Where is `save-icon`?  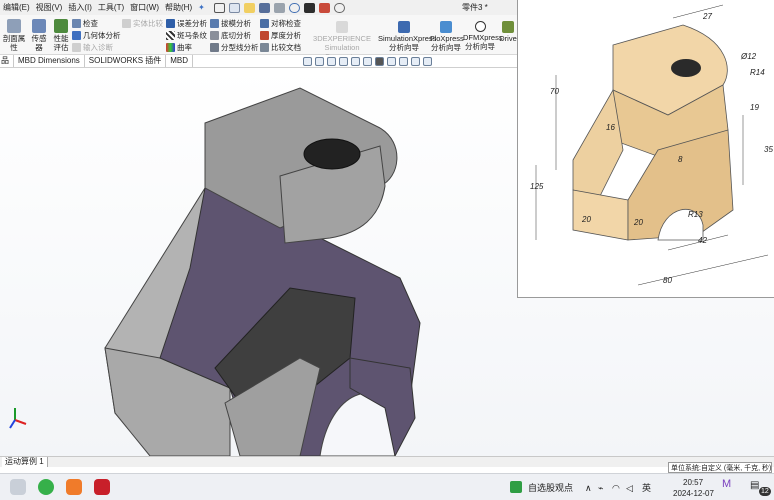 save-icon is located at coordinates (264, 7).